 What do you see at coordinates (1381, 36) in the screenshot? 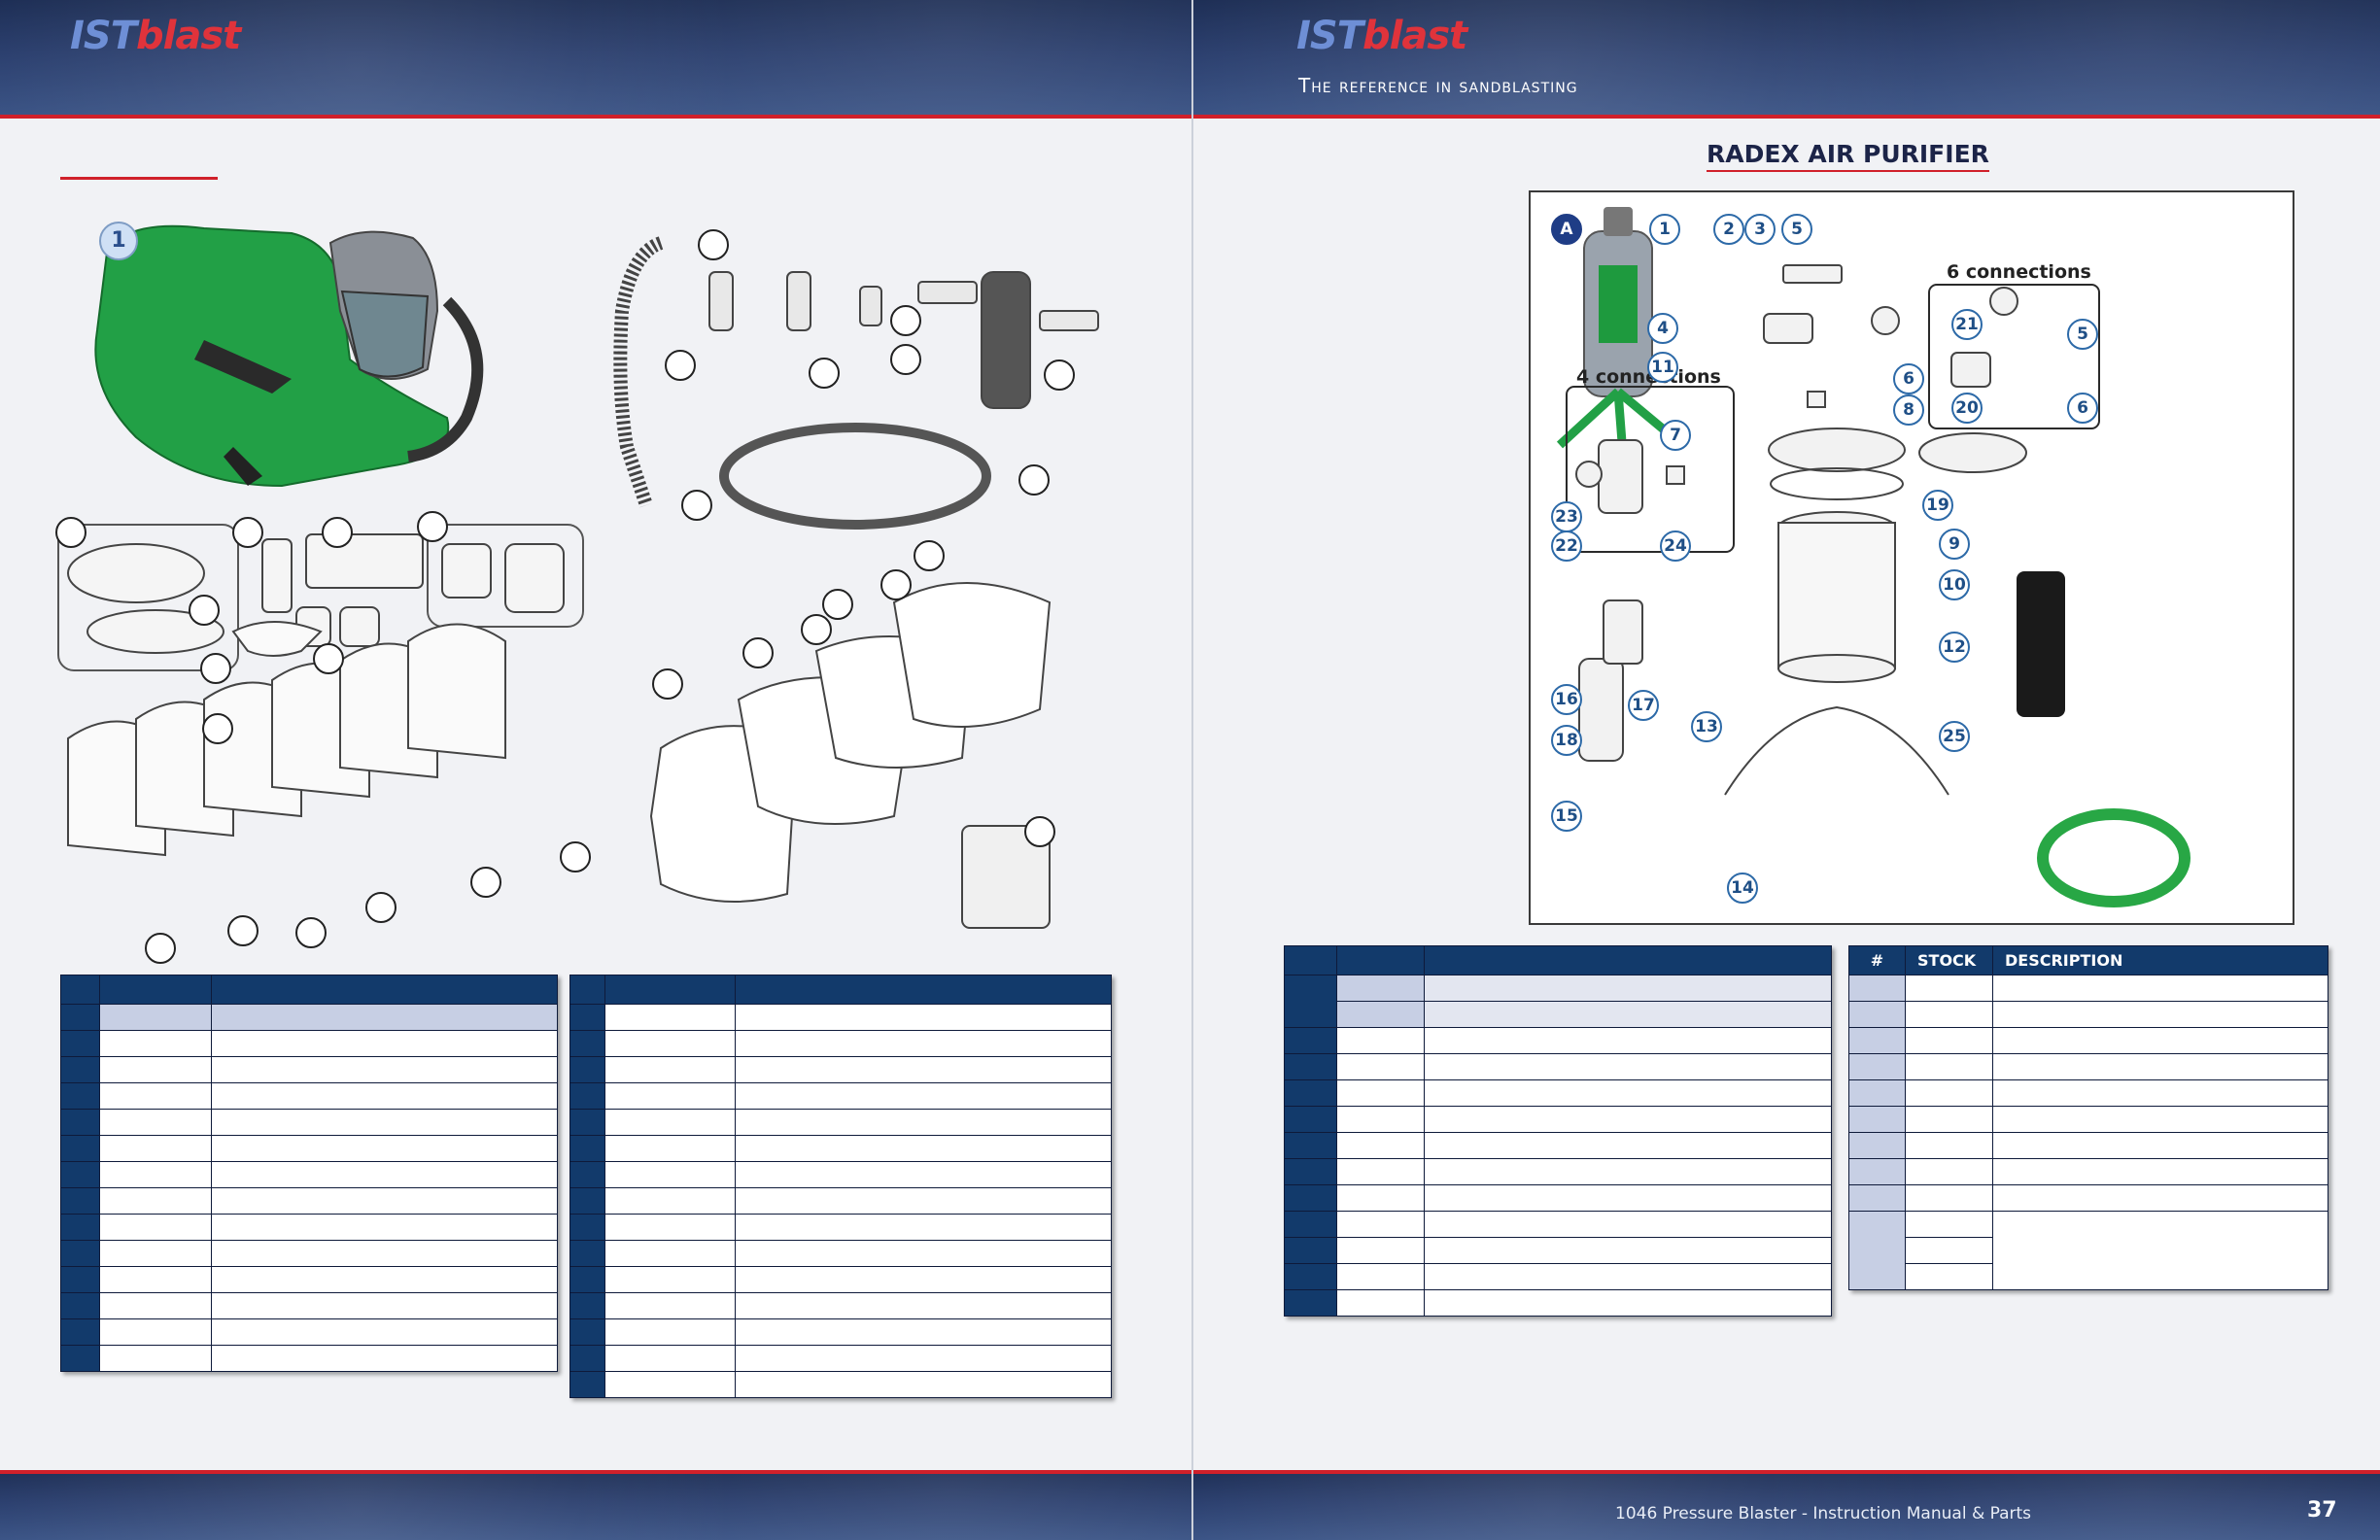
I see `istblast-logo-right: ISTblast` at bounding box center [1381, 36].